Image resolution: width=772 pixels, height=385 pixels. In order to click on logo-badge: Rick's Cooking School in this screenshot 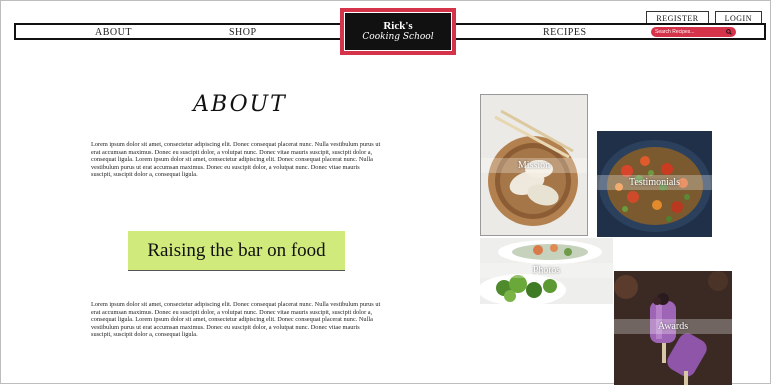, I will do `click(398, 31)`.